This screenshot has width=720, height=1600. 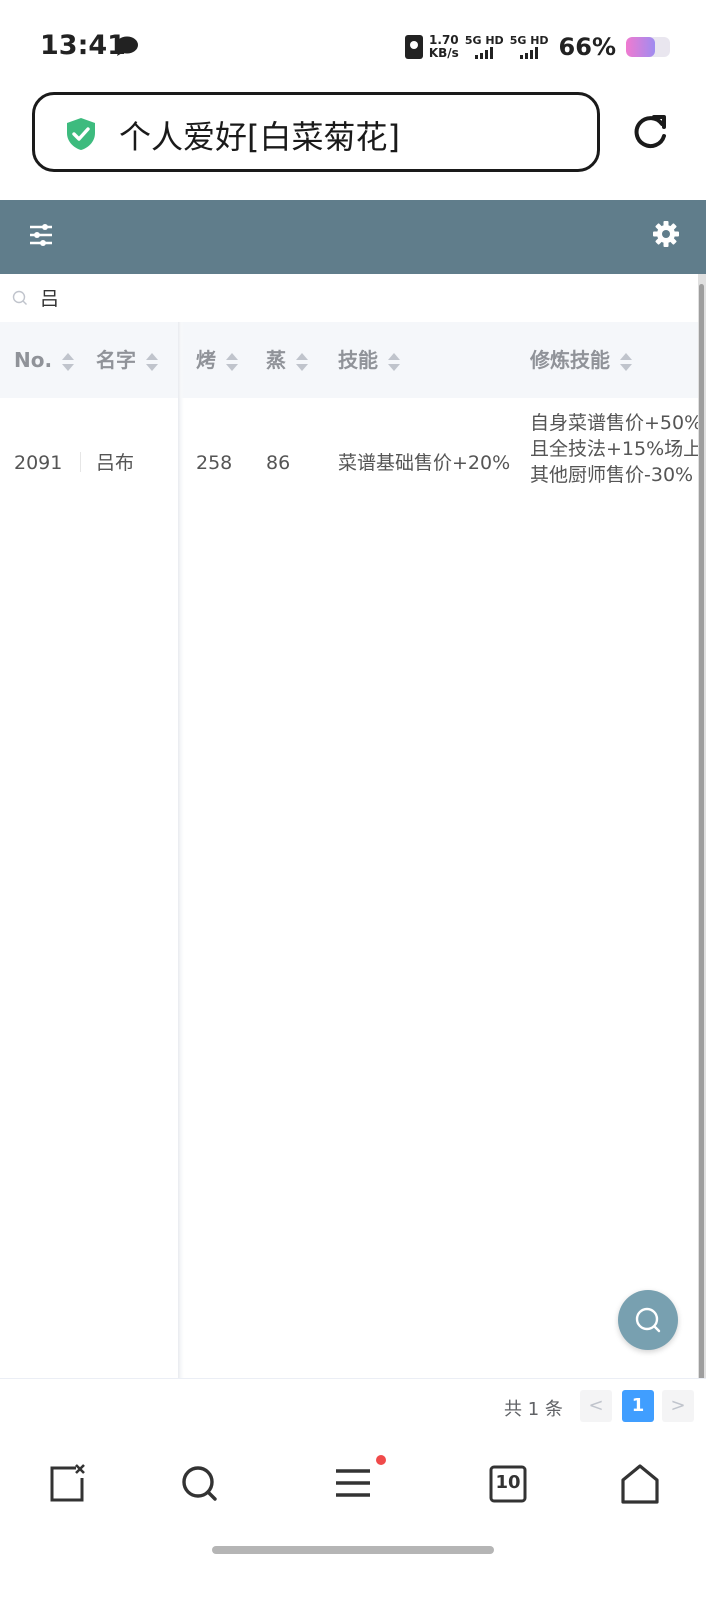 I want to click on notification-dot, so click(x=381, y=1460).